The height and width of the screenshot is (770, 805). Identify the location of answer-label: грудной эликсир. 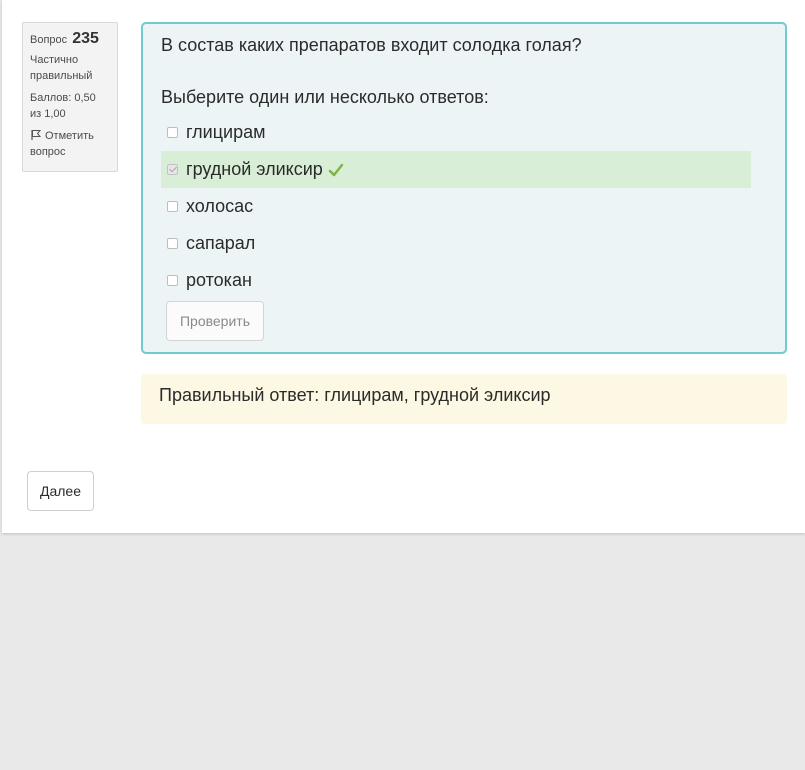
(254, 169).